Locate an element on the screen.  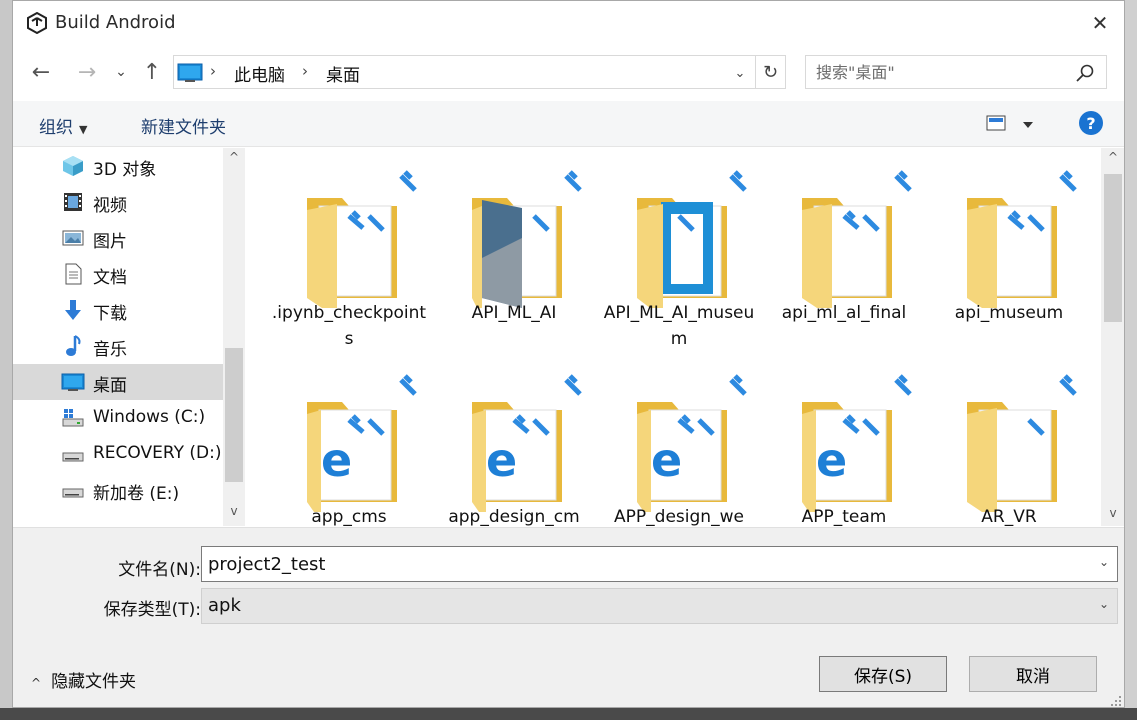
sidebar-item-downloads: 下载 is located at coordinates (118, 310).